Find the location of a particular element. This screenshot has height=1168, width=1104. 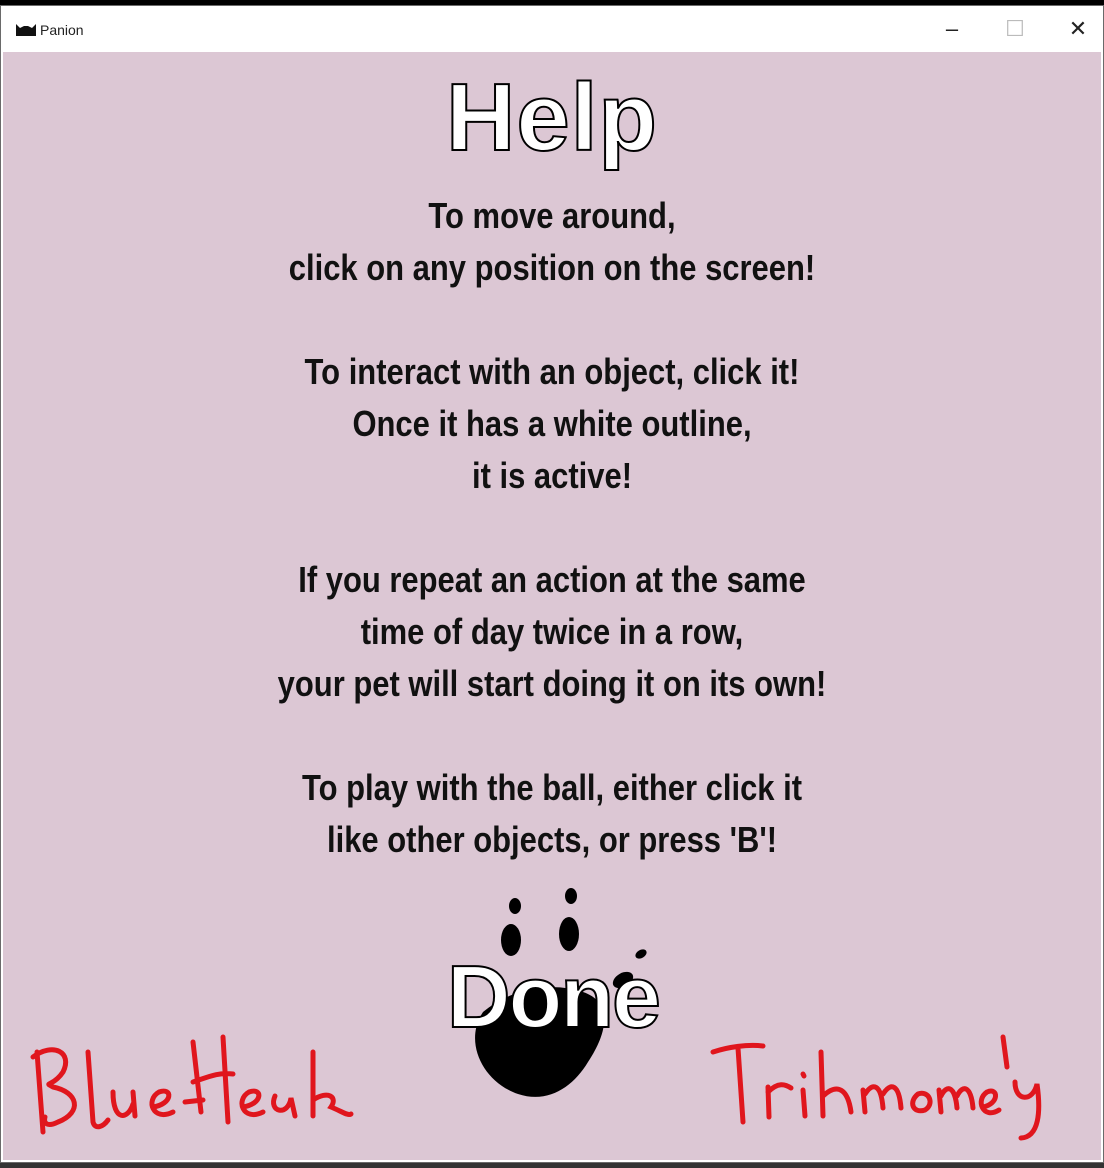

maximize-button: ☐ is located at coordinates (1015, 29).